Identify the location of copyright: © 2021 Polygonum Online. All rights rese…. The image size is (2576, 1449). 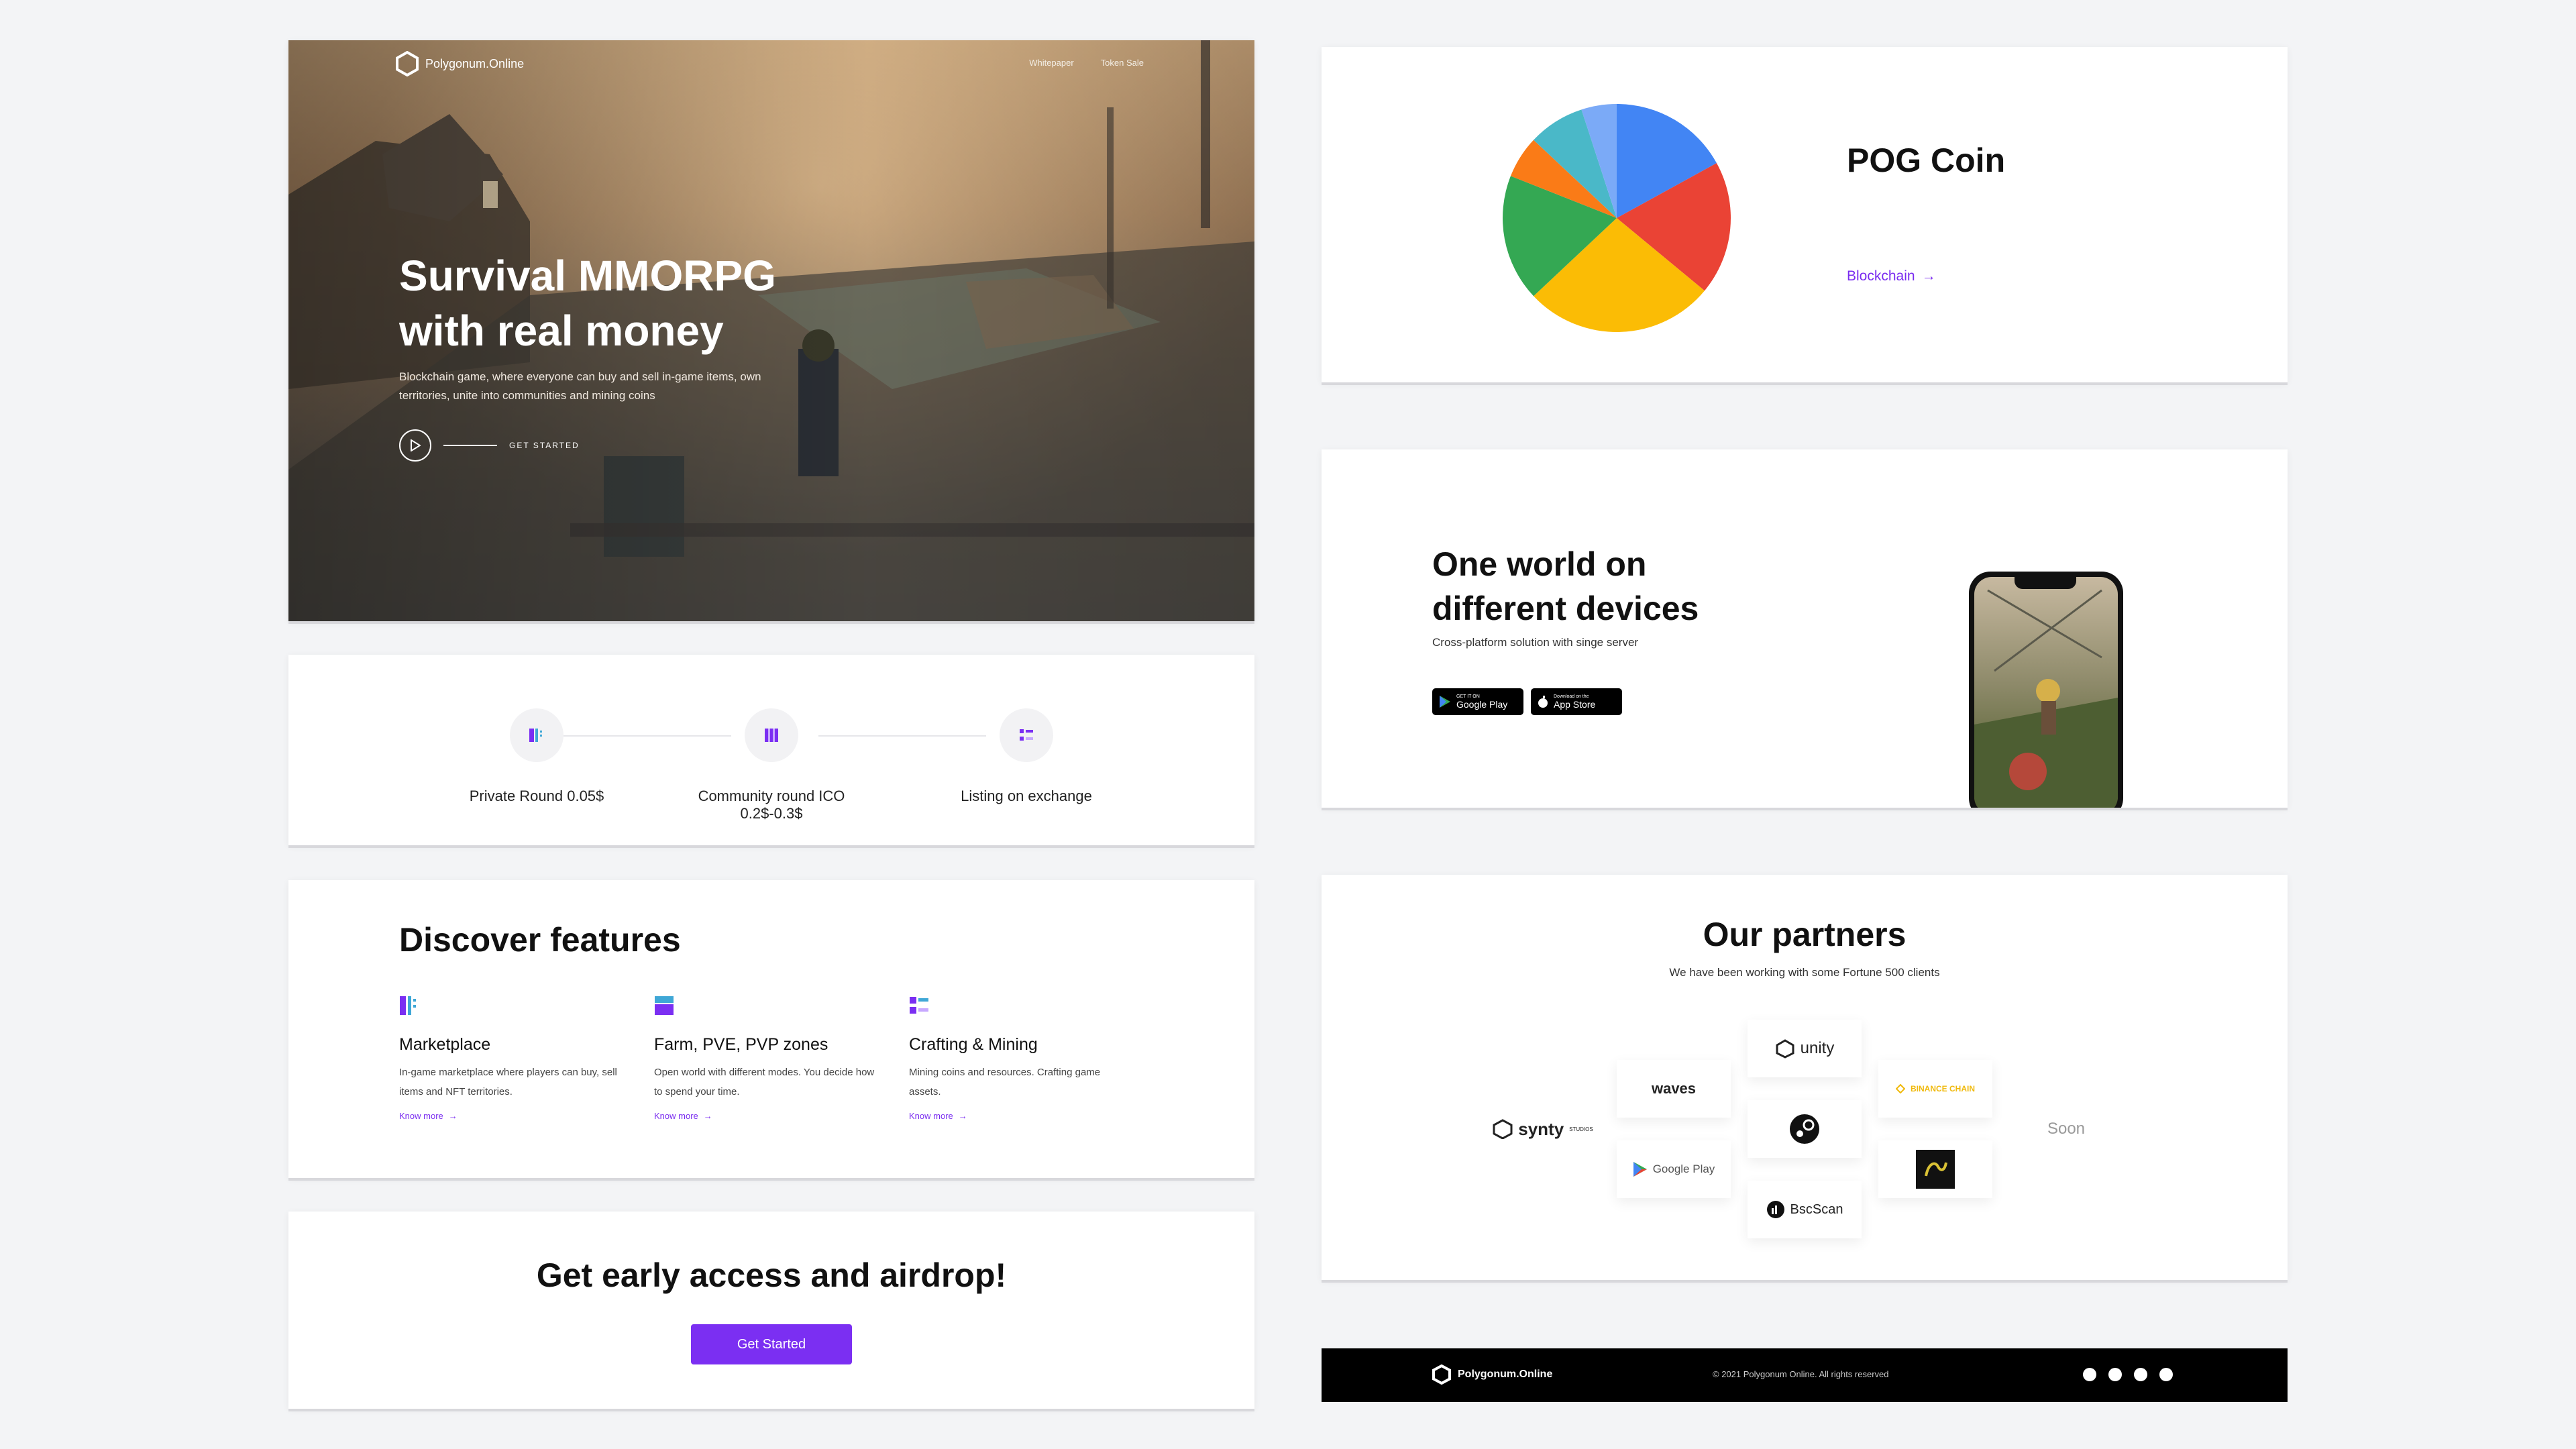
(1801, 1374).